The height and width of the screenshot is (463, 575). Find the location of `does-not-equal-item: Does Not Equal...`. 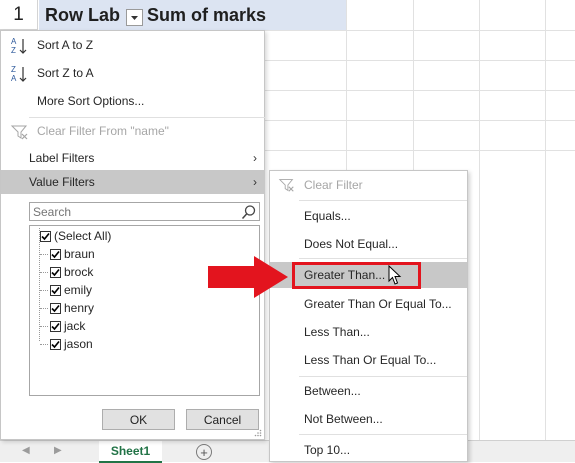

does-not-equal-item: Does Not Equal... is located at coordinates (368, 244).